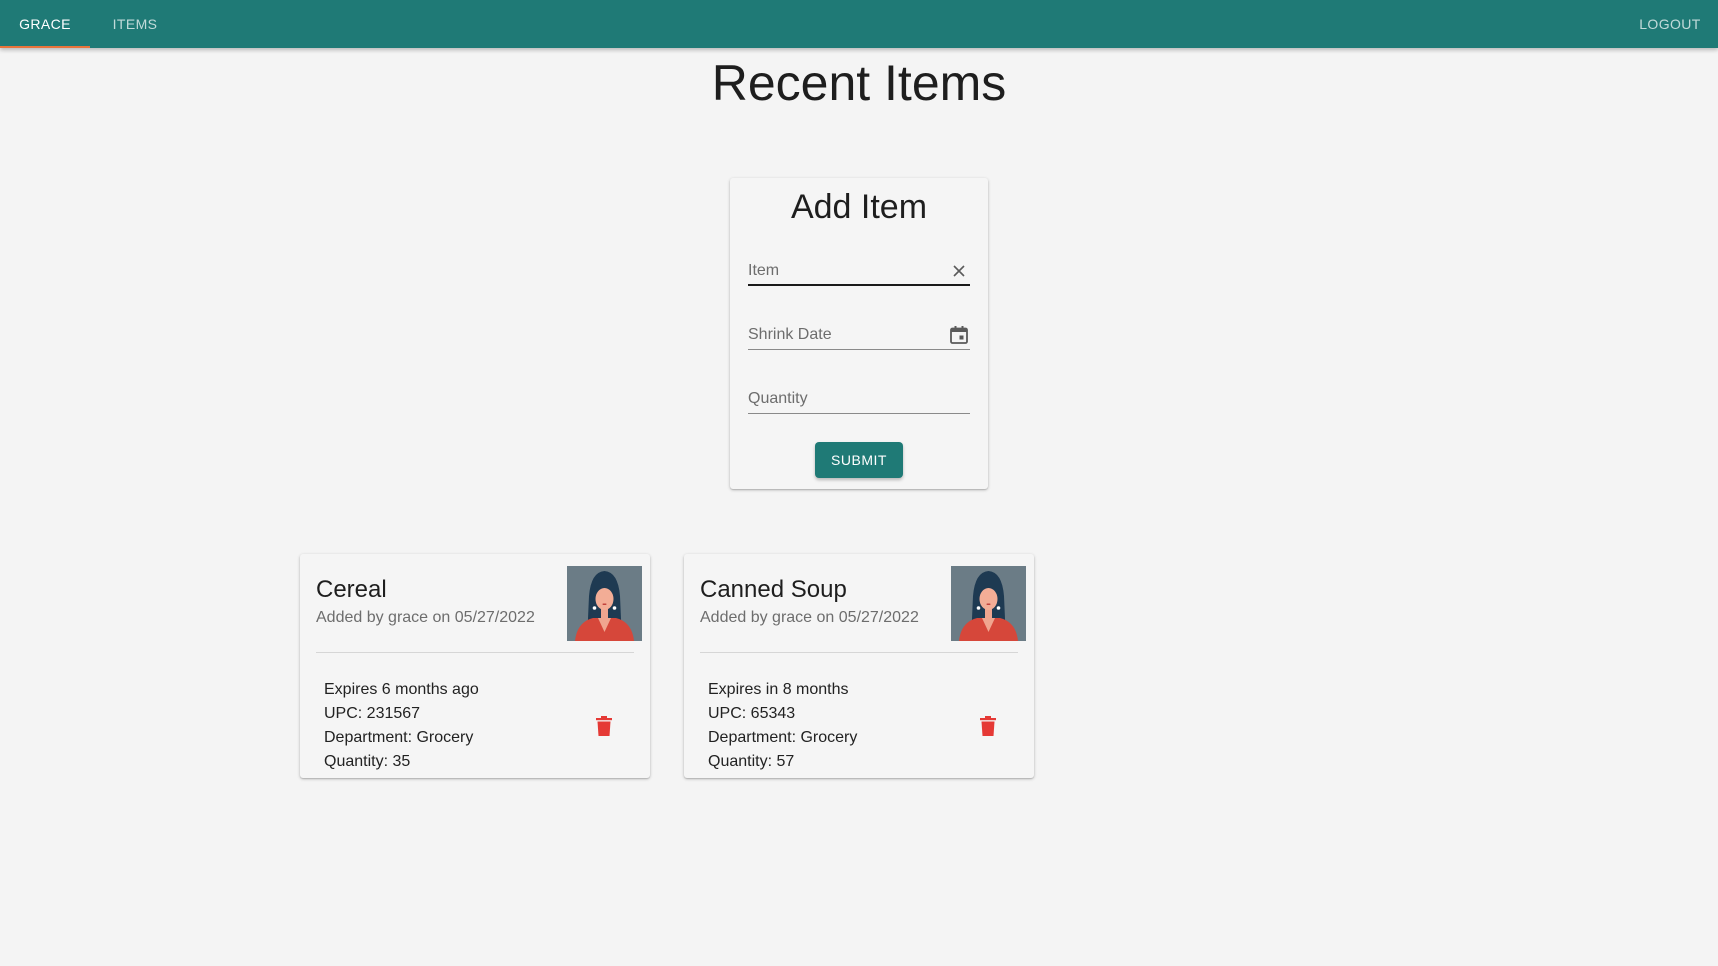 This screenshot has width=1718, height=966. I want to click on tab-items-label: ITEMS, so click(135, 24).